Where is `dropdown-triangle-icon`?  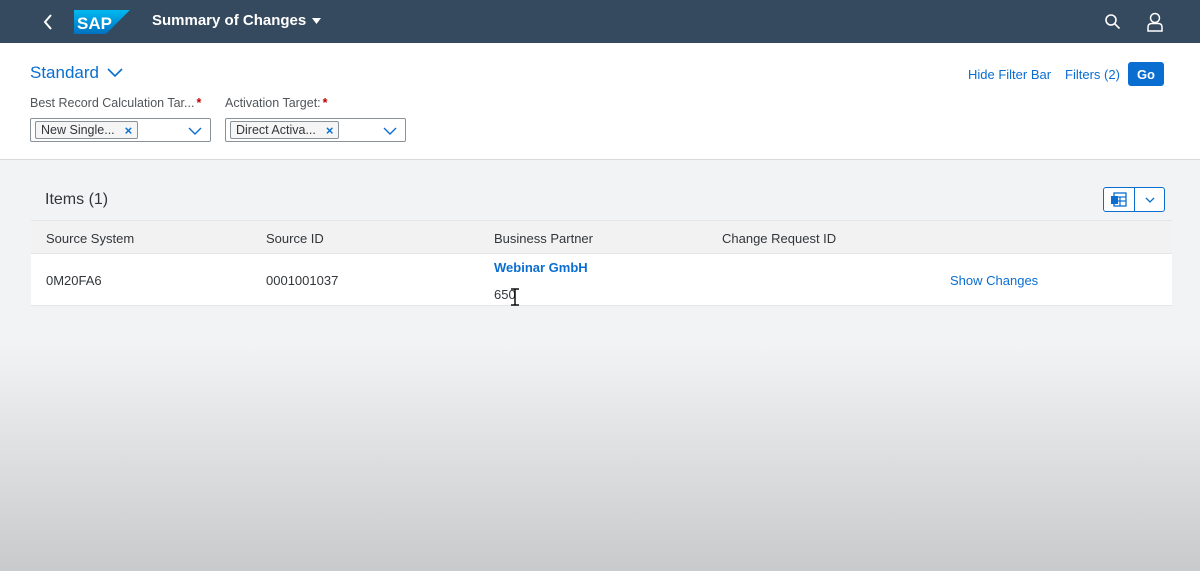 dropdown-triangle-icon is located at coordinates (317, 20).